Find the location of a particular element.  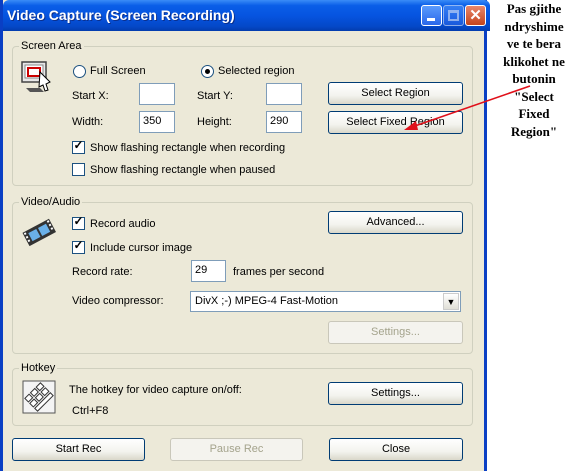

flash-when-paused-label: Show flashing rectangle when paused is located at coordinates (183, 170).